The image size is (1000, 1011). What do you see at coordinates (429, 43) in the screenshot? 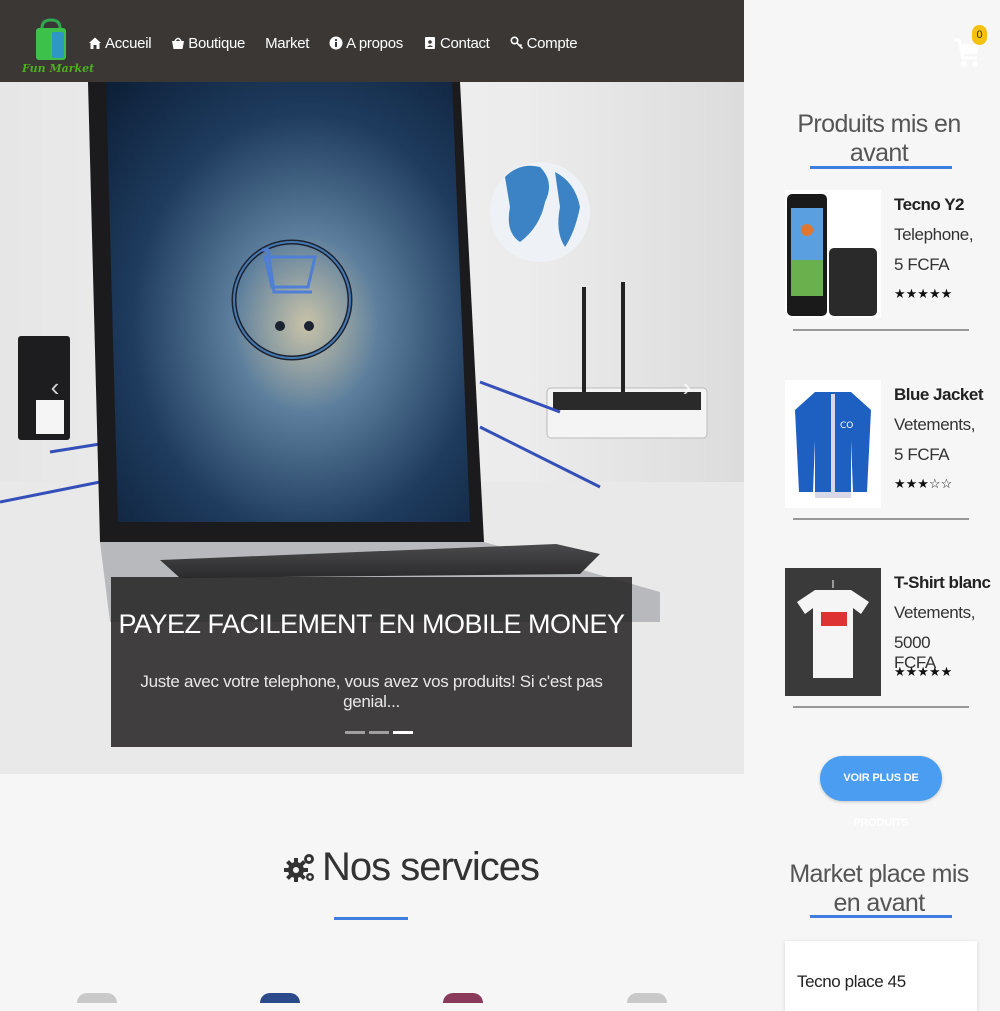
I see `contact-card-icon` at bounding box center [429, 43].